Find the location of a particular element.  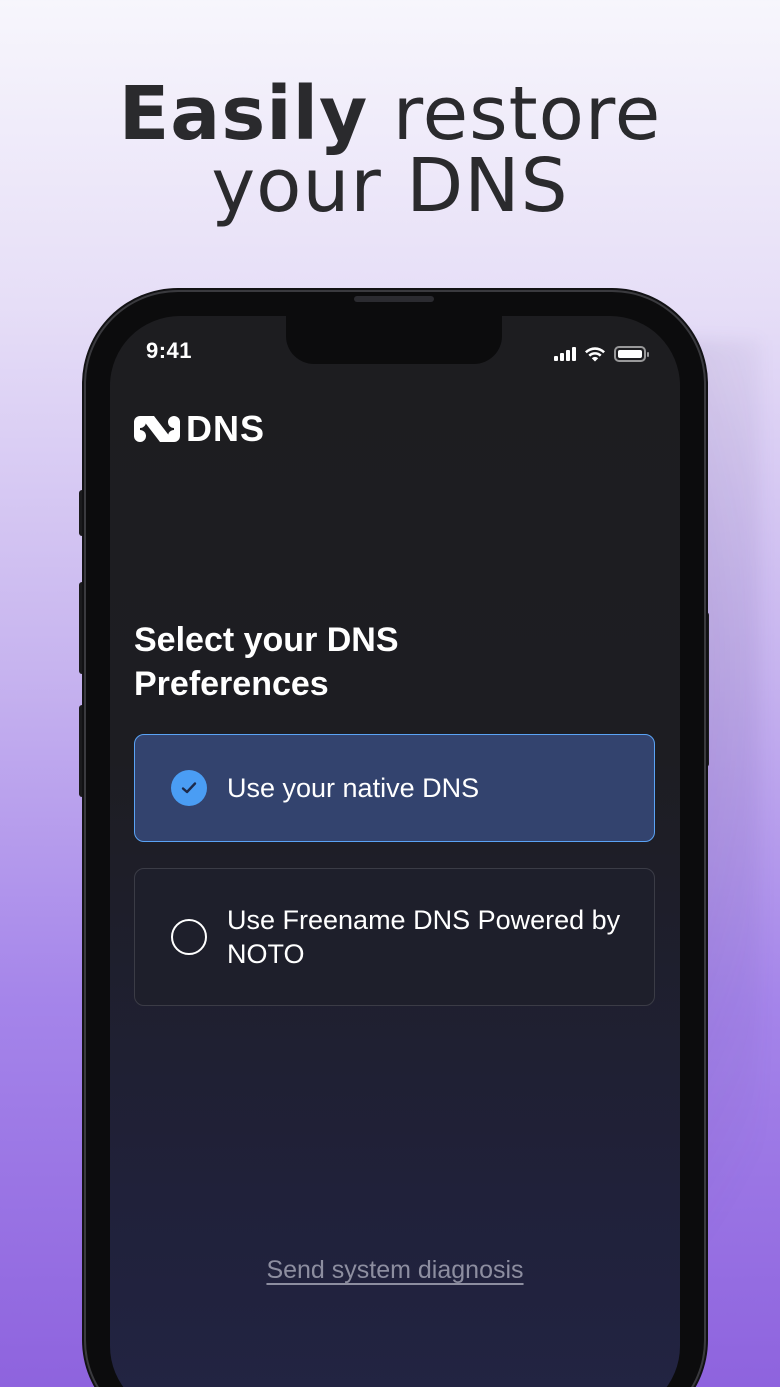

battery-icon is located at coordinates (631, 354).